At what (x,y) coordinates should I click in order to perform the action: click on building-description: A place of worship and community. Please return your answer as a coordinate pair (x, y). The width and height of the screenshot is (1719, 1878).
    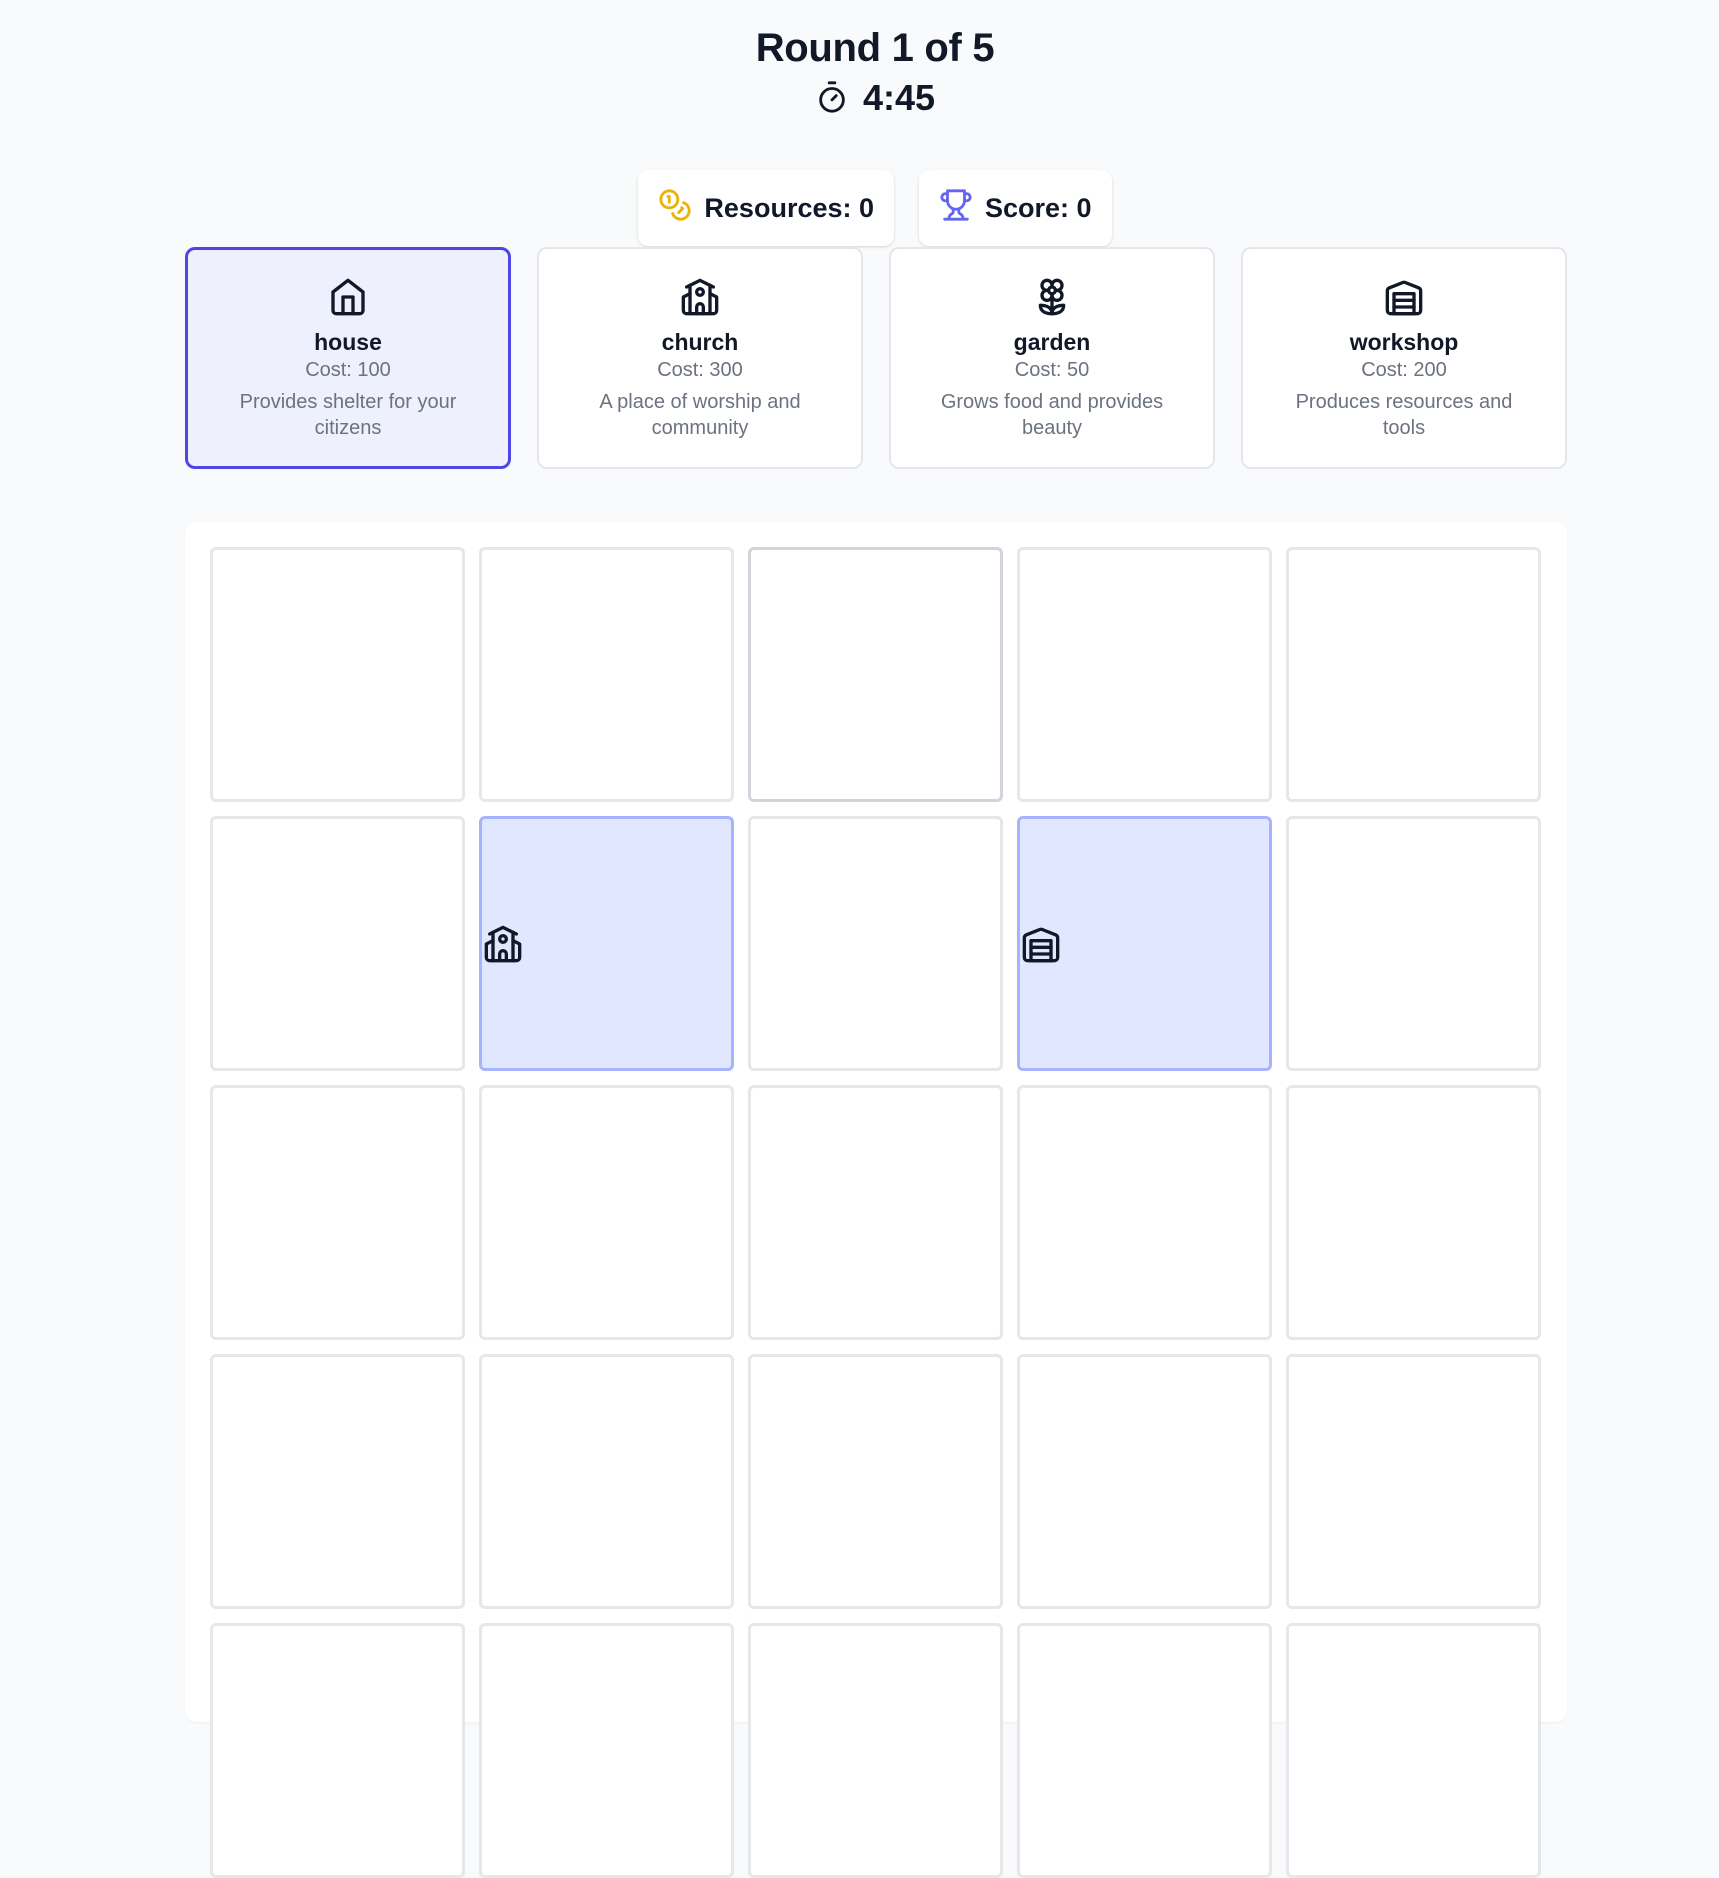
    Looking at the image, I should click on (700, 415).